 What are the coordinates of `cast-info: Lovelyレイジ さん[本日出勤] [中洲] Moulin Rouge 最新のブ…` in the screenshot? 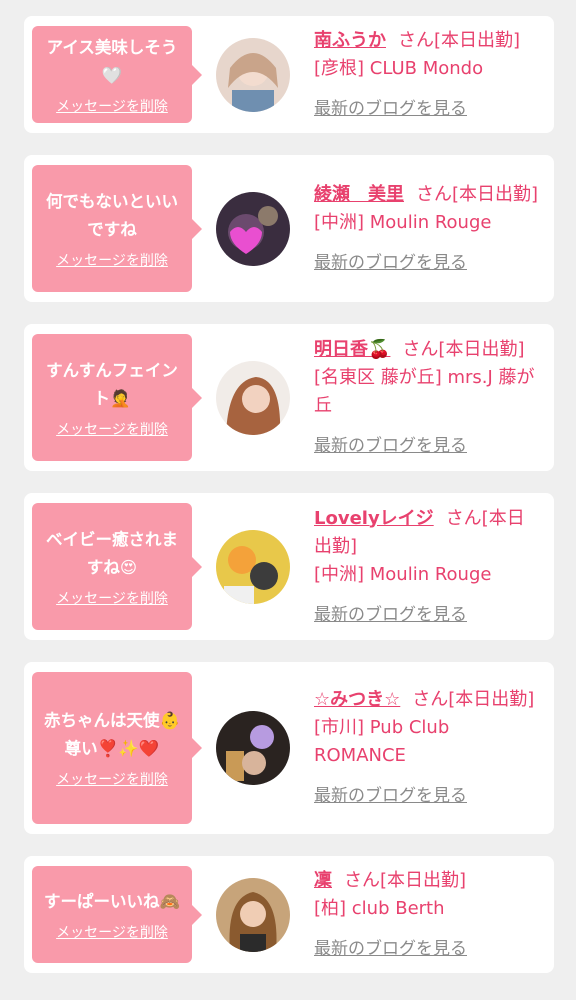 It's located at (434, 567).